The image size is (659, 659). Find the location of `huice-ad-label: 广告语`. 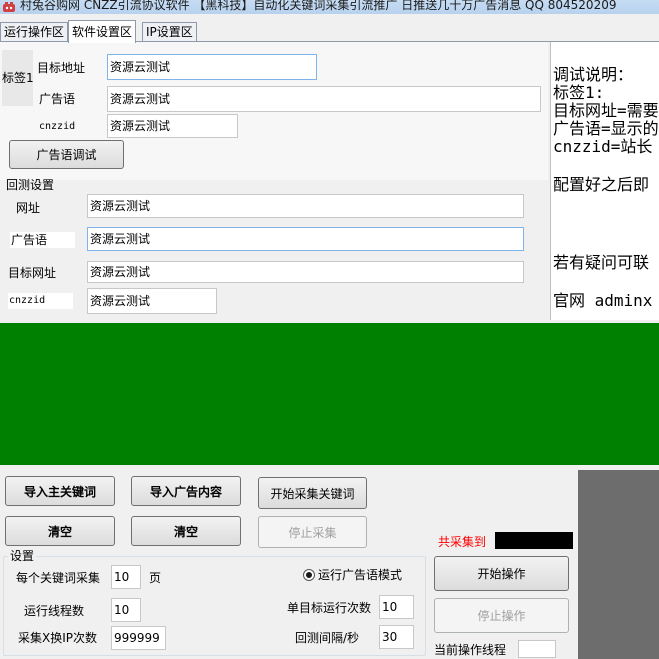

huice-ad-label: 广告语 is located at coordinates (42, 240).